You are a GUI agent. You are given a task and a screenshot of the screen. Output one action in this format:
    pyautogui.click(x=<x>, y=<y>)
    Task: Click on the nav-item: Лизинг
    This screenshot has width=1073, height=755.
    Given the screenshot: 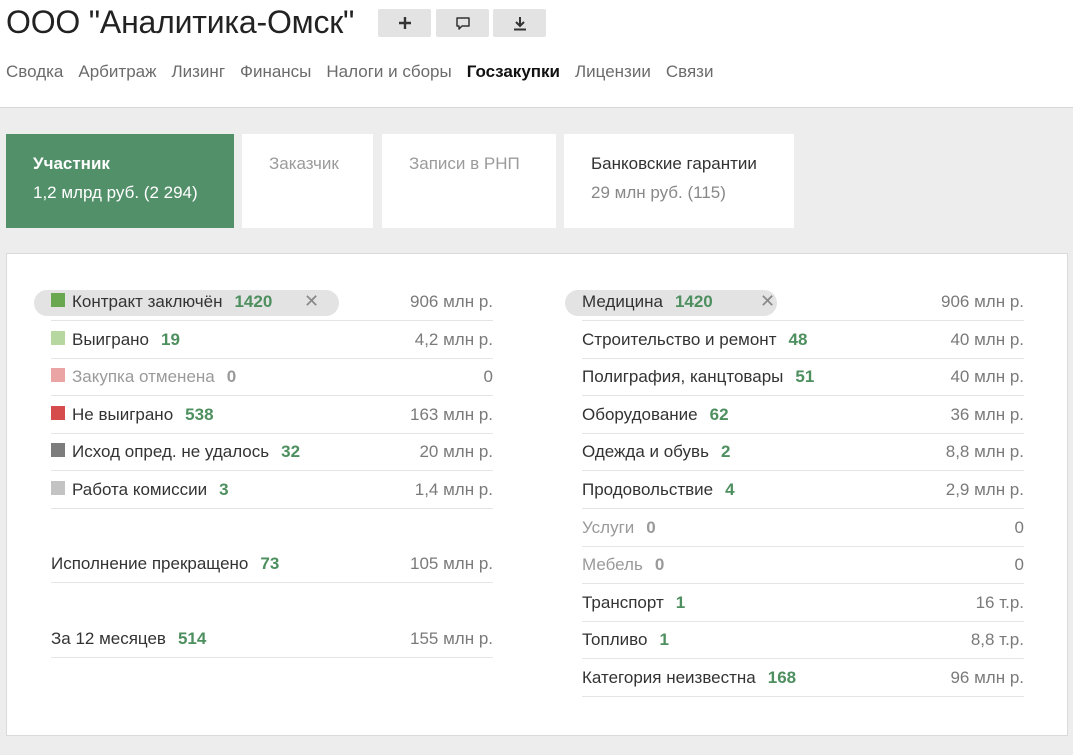 What is the action you would take?
    pyautogui.click(x=198, y=72)
    